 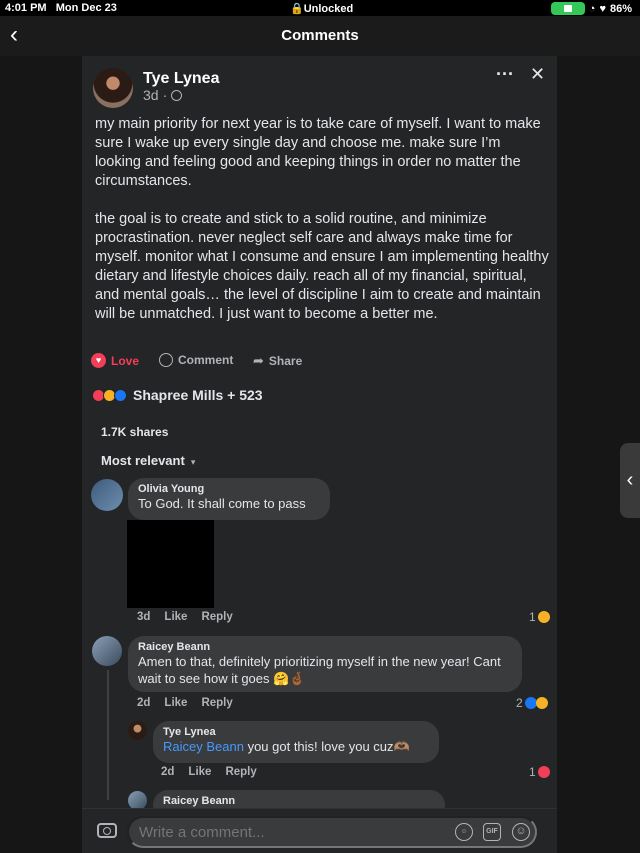 I want to click on lock-status: 🔒Unlocked, so click(x=321, y=8).